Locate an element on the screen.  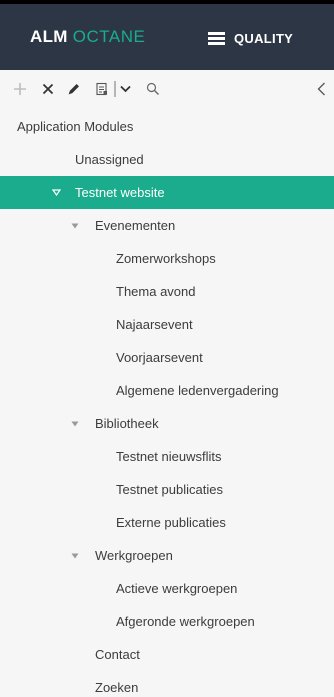
tree-item-label: Actieve werkgroepen is located at coordinates (177, 588).